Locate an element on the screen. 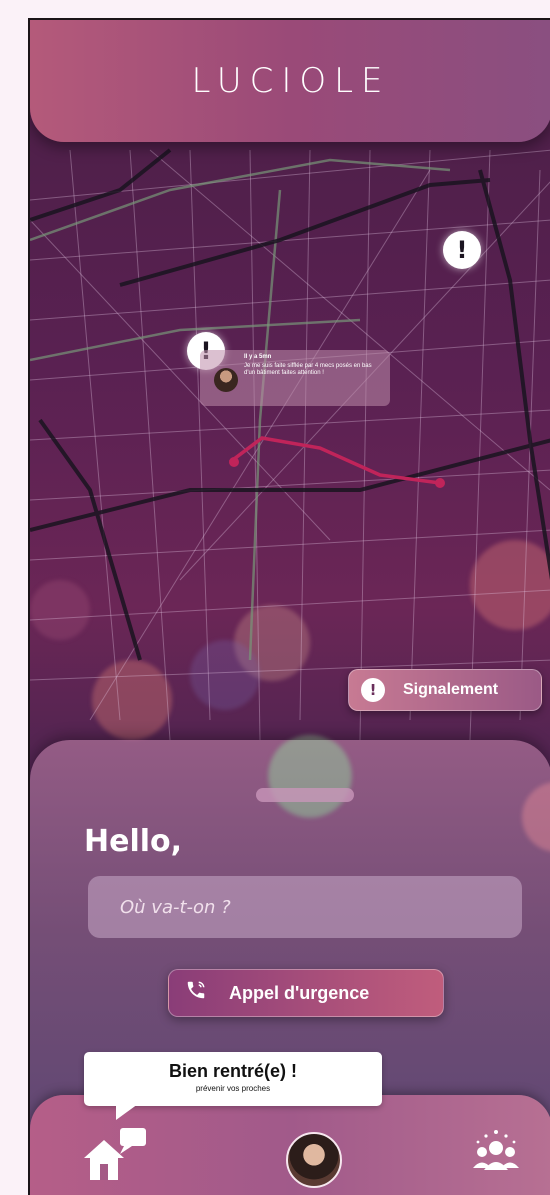 The image size is (550, 1195). tooltip-title: Bien rentré(e) ! is located at coordinates (233, 1071).